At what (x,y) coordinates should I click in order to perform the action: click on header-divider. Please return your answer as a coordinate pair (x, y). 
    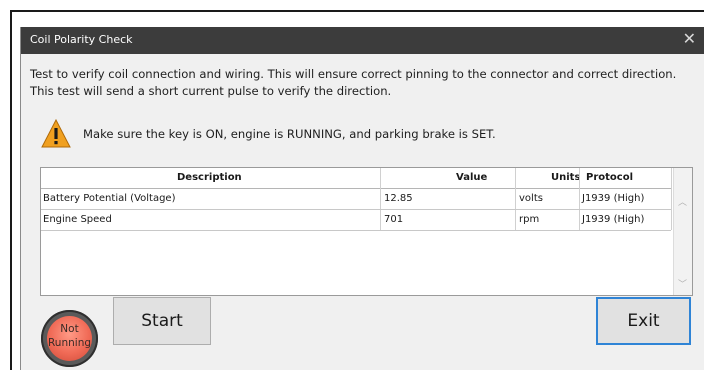
    Looking at the image, I should click on (356, 188).